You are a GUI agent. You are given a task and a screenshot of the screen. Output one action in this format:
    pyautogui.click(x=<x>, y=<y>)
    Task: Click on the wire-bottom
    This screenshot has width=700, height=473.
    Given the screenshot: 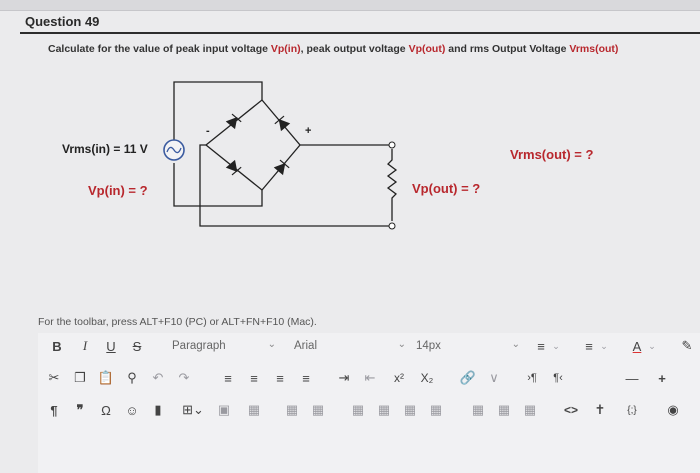 What is the action you would take?
    pyautogui.click(x=218, y=185)
    